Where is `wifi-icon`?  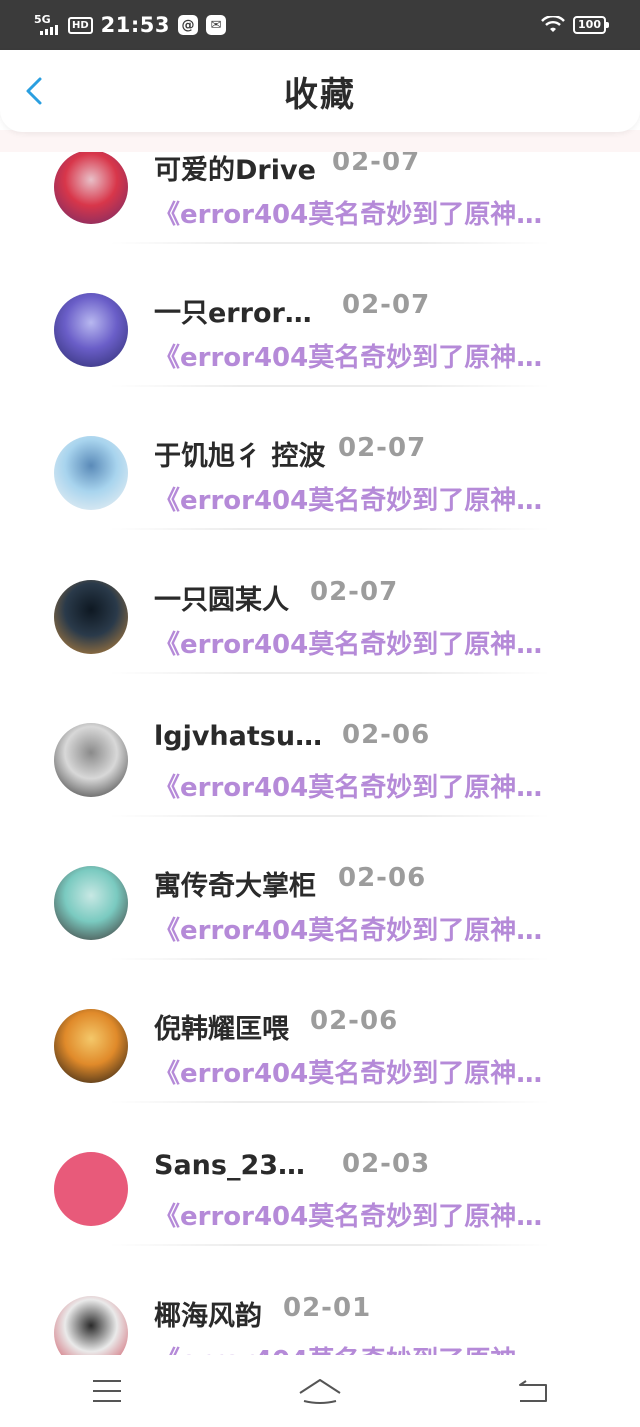
wifi-icon is located at coordinates (553, 24).